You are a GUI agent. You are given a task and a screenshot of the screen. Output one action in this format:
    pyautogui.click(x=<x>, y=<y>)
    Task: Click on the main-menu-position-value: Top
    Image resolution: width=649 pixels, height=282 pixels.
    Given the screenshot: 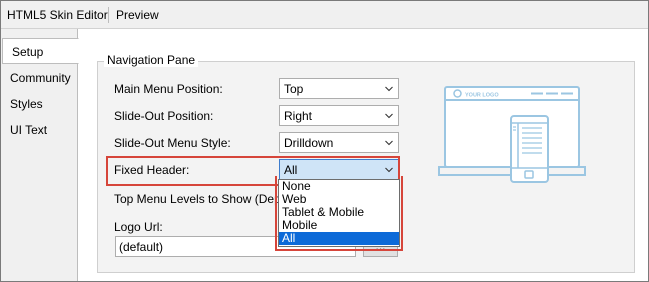 What is the action you would take?
    pyautogui.click(x=294, y=89)
    